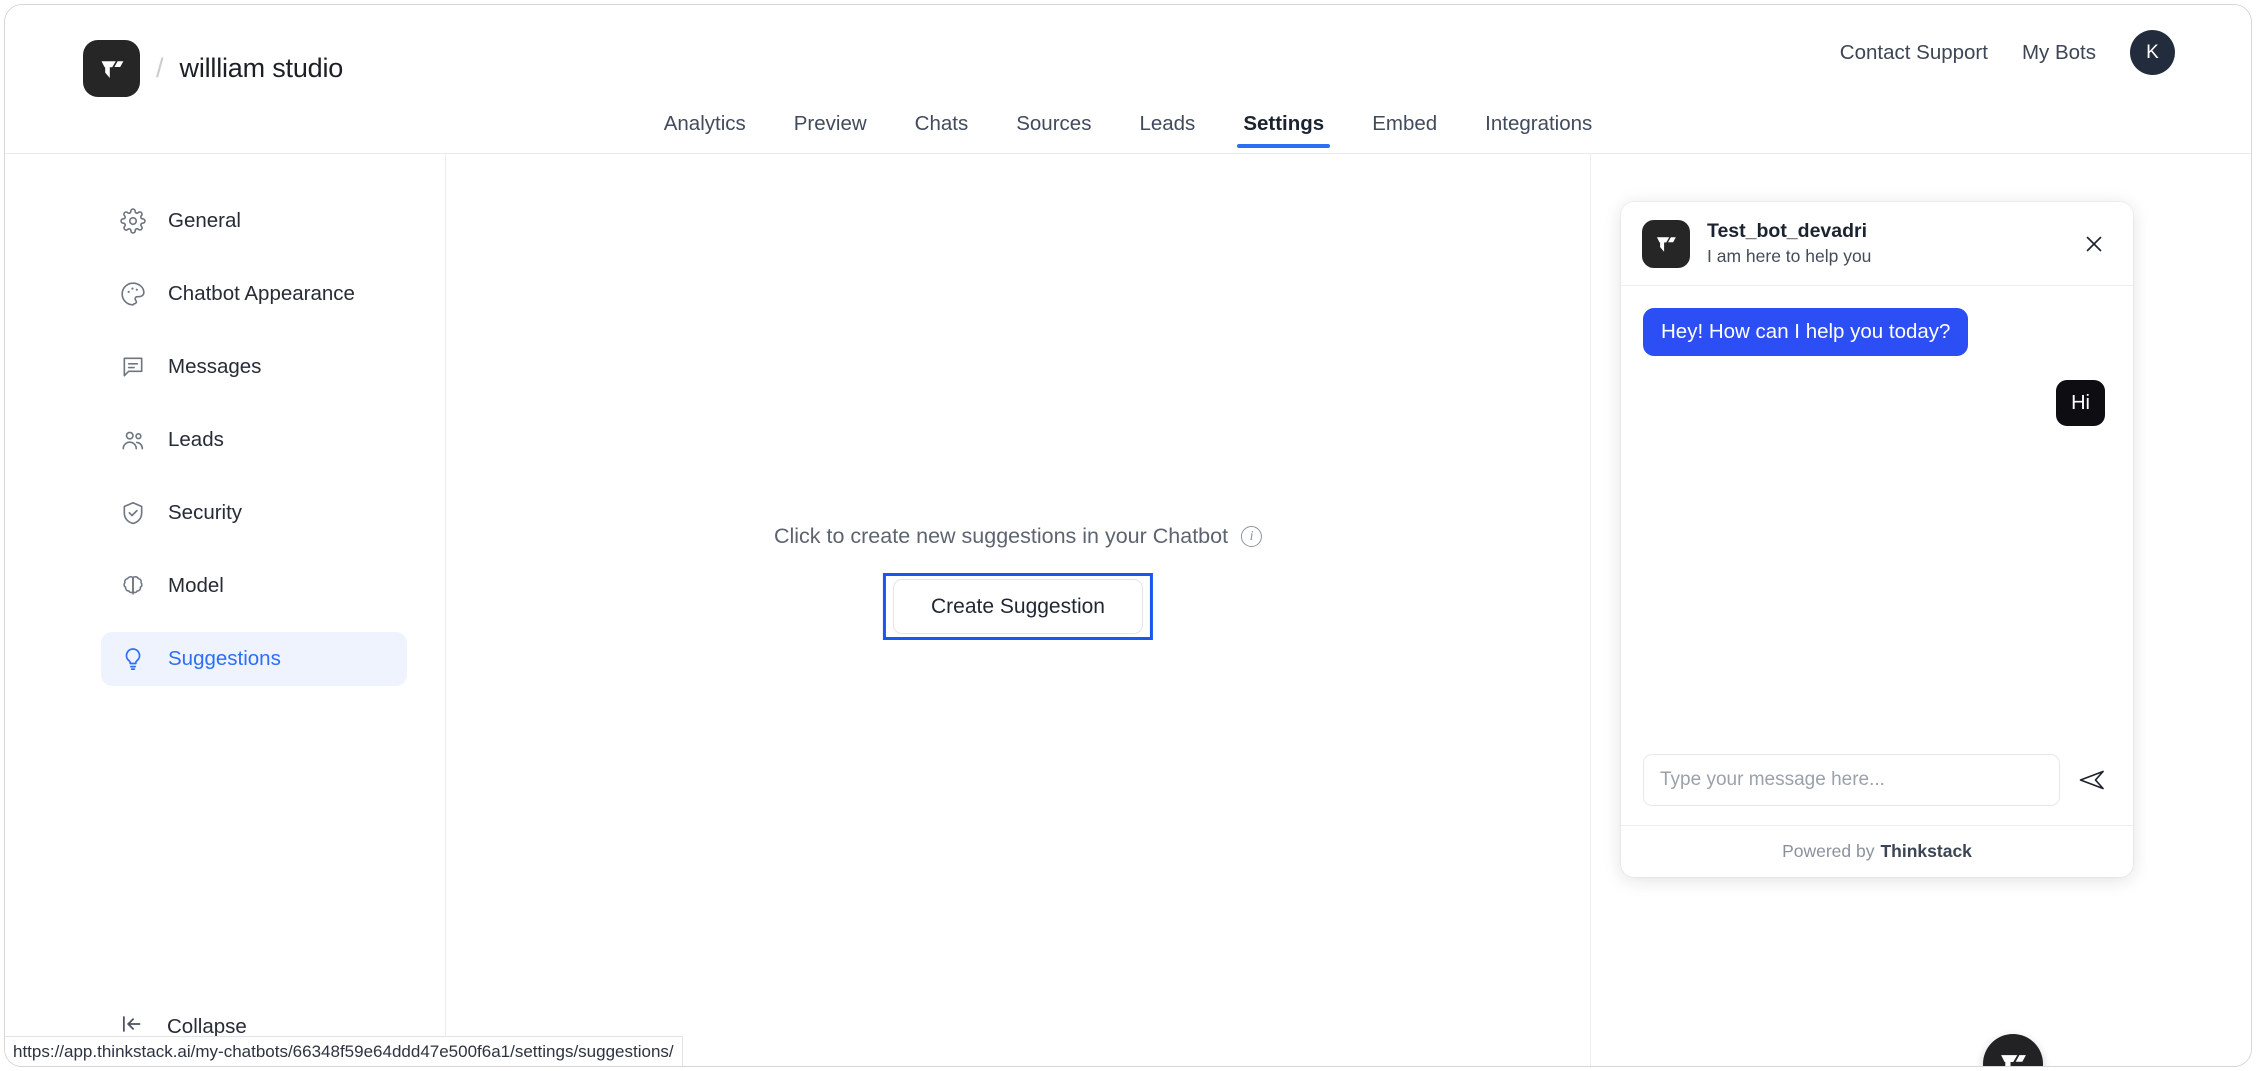 The image size is (2256, 1071). What do you see at coordinates (254, 221) in the screenshot?
I see `sidebar-item-general: General` at bounding box center [254, 221].